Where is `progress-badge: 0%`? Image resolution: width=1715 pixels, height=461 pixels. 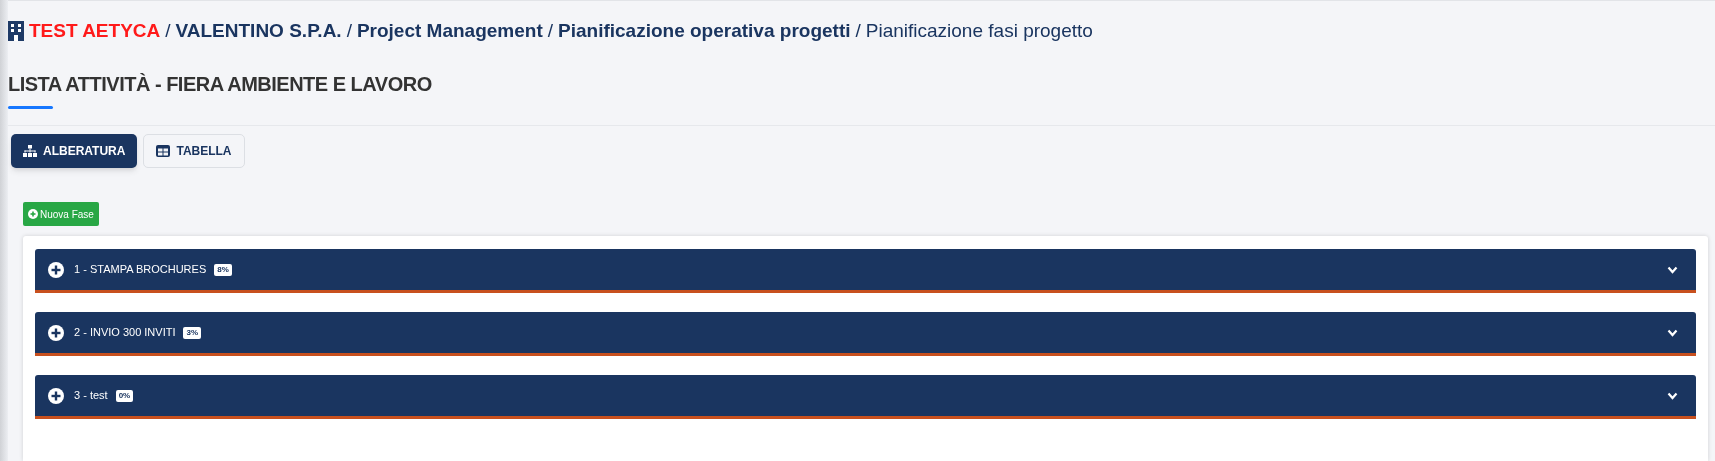
progress-badge: 0% is located at coordinates (124, 395).